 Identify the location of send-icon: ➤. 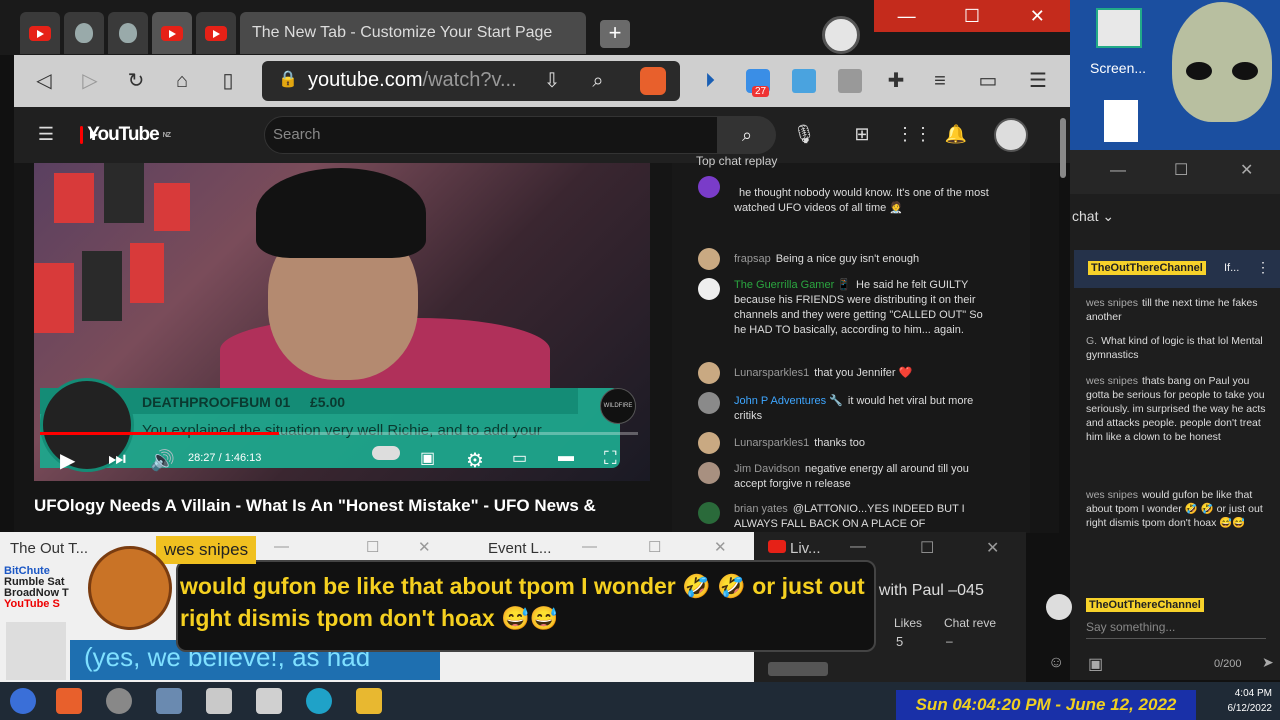
(1268, 662).